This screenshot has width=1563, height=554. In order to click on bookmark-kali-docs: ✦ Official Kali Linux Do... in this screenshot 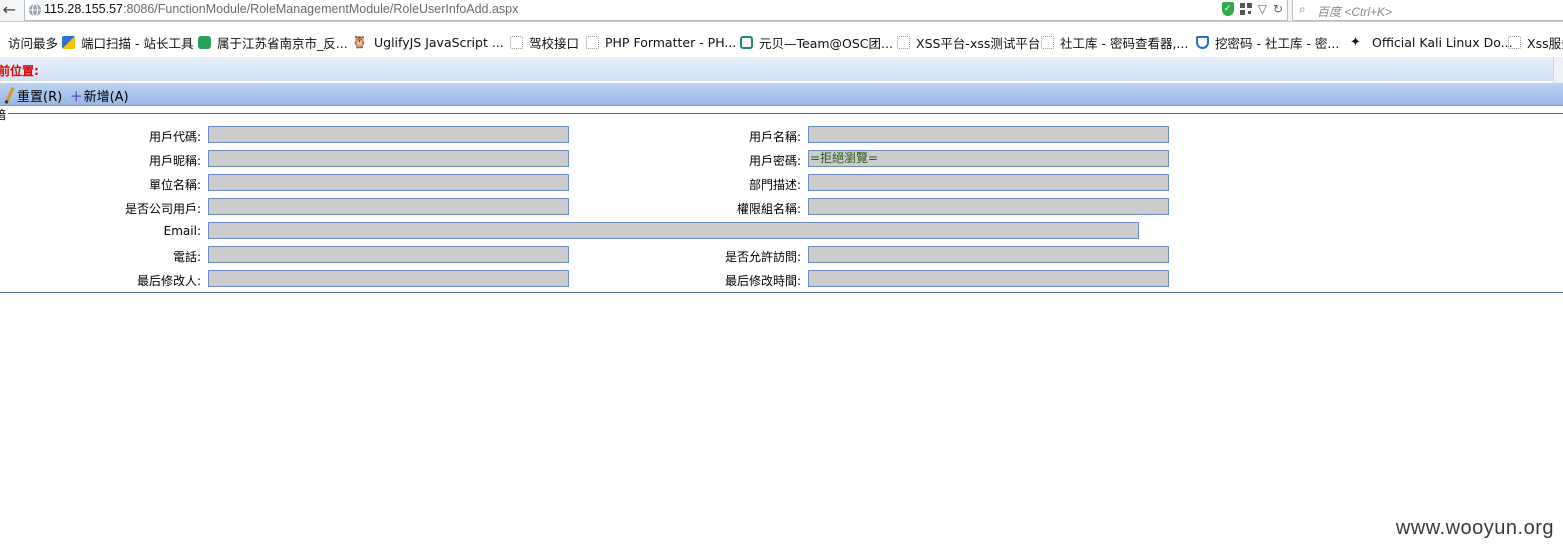, I will do `click(1431, 42)`.